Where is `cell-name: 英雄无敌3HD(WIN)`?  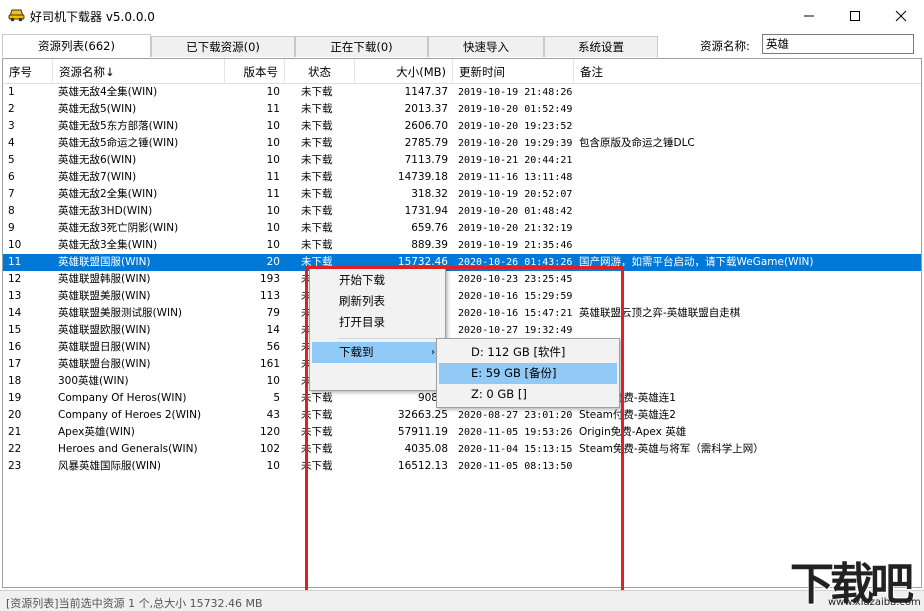 cell-name: 英雄无敌3HD(WIN) is located at coordinates (105, 211).